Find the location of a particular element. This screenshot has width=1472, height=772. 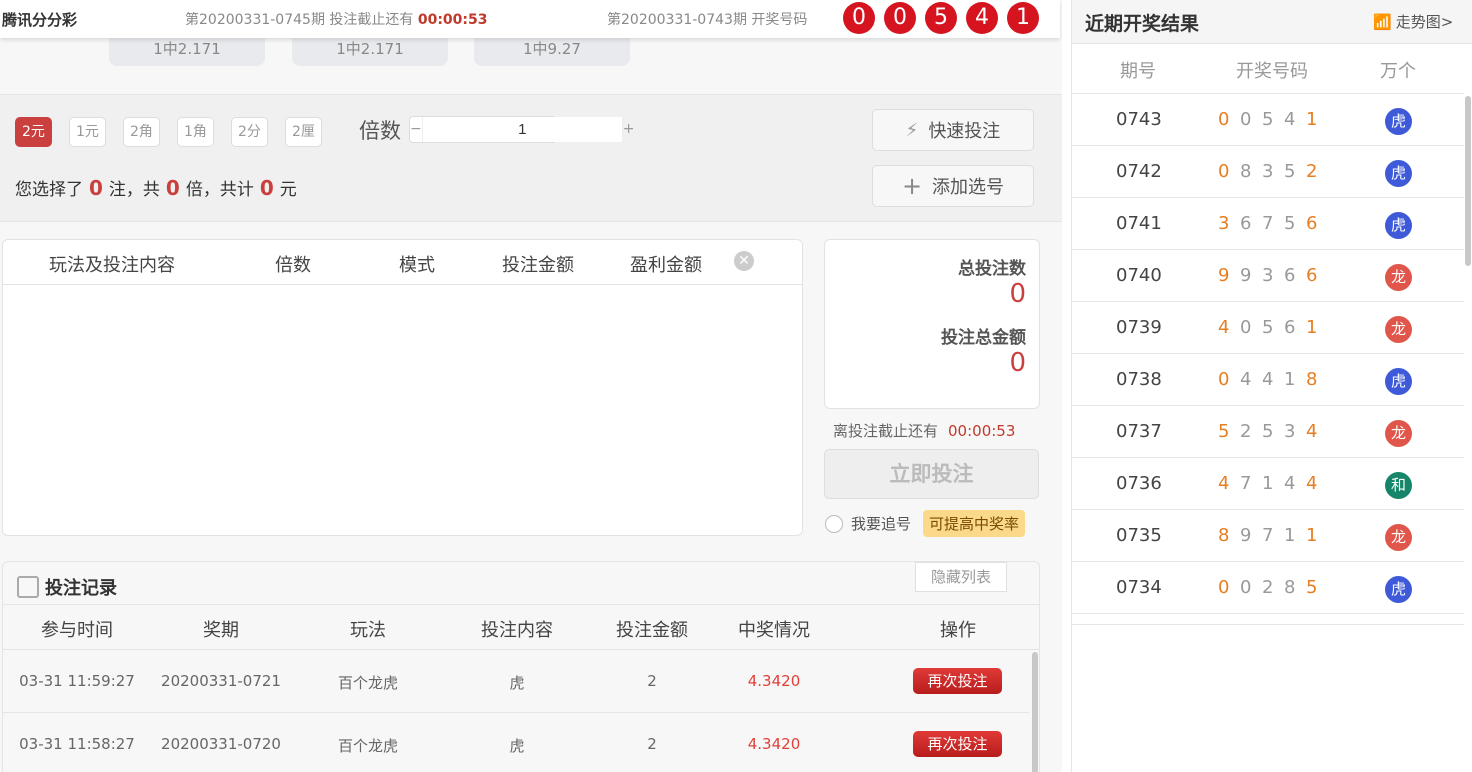

col-header: 盈利金额 is located at coordinates (666, 265).